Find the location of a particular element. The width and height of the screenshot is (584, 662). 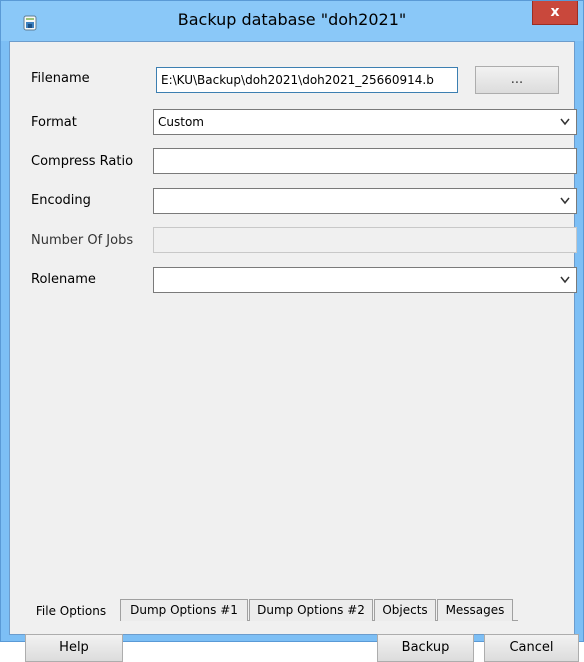

tab-messages: Messages is located at coordinates (475, 610).